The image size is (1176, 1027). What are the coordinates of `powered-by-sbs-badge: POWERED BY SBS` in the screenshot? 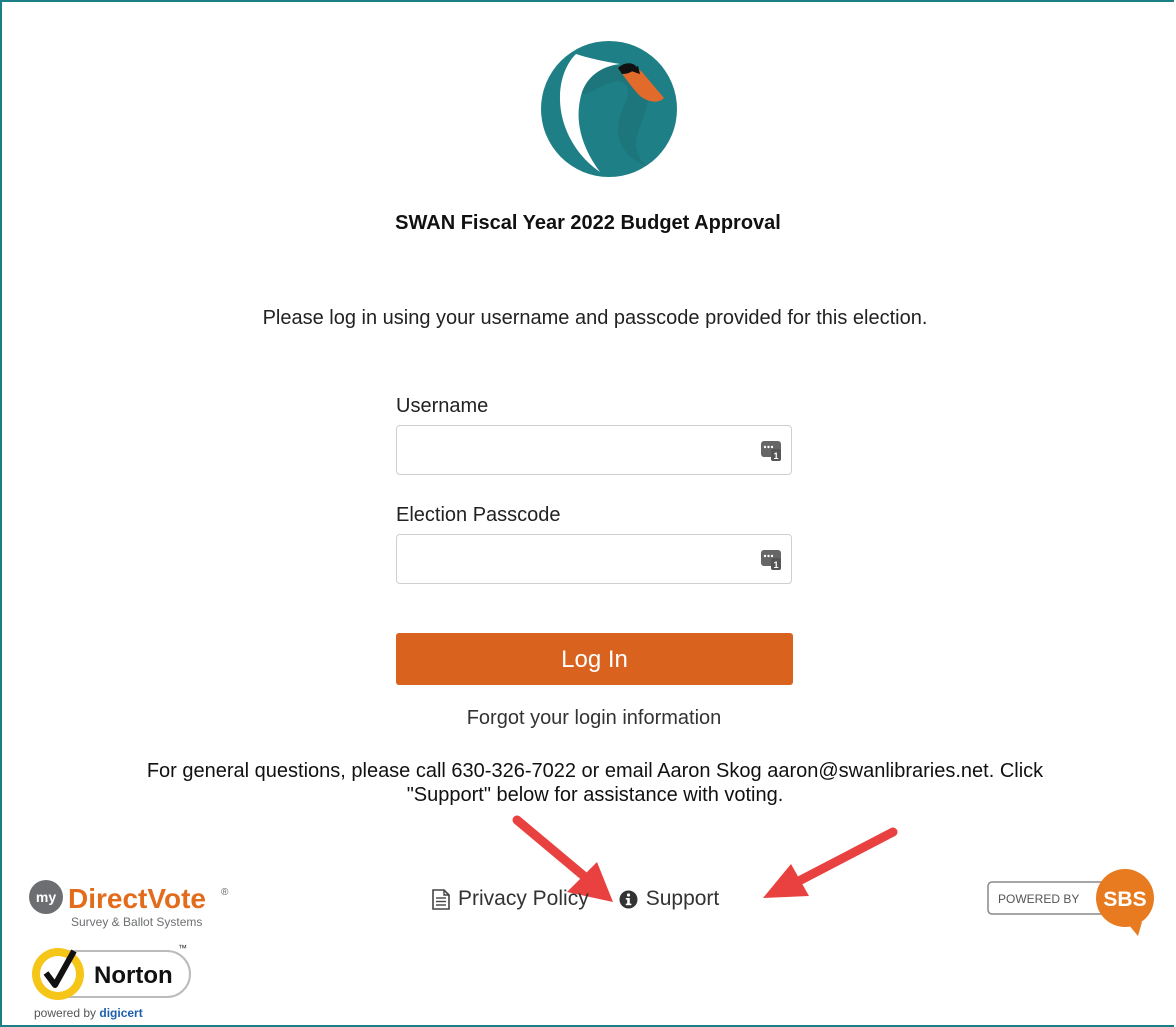 It's located at (1070, 902).